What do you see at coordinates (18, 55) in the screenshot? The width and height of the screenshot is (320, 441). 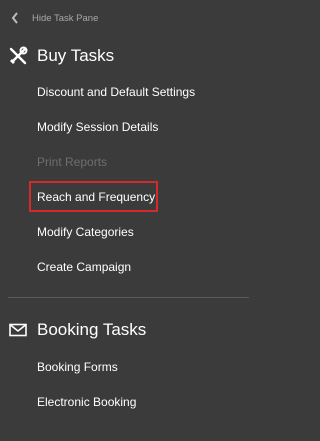 I see `tools-icon` at bounding box center [18, 55].